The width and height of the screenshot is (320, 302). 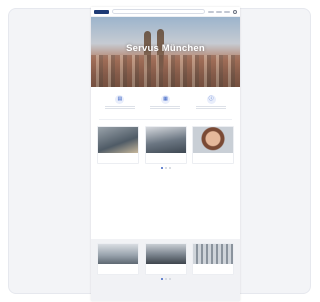 I want to click on calendar-icon: ▦, so click(x=165, y=99).